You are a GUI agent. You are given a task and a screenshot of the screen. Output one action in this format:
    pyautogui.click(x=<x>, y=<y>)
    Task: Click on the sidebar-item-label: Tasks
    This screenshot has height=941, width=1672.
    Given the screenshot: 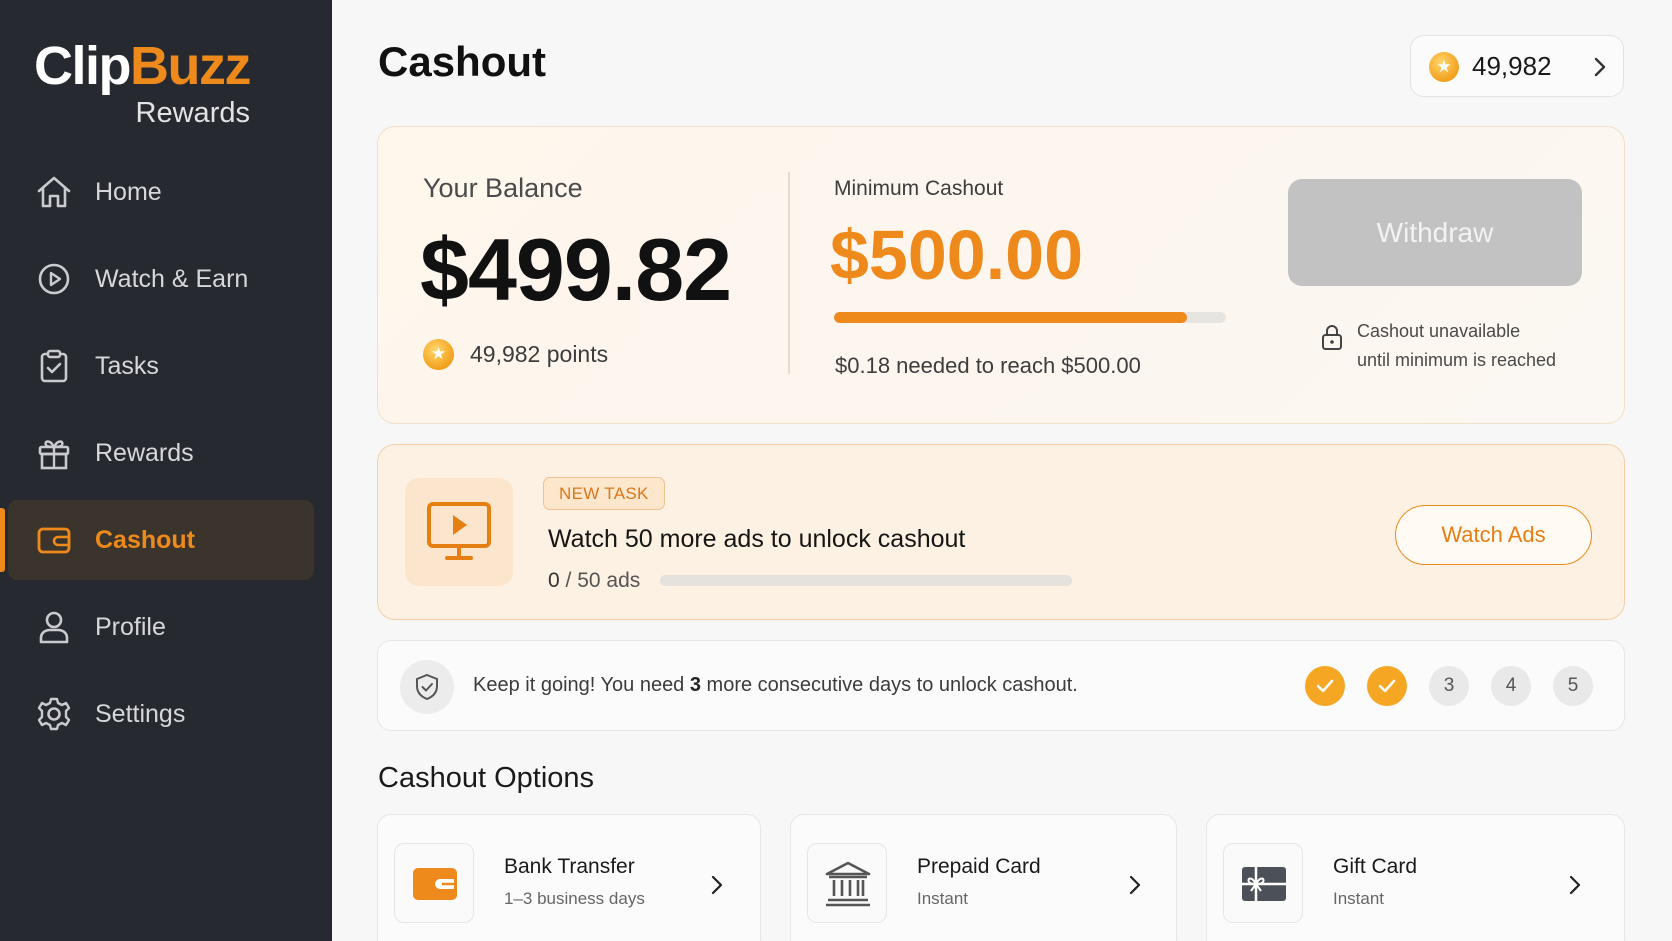 What is the action you would take?
    pyautogui.click(x=127, y=365)
    